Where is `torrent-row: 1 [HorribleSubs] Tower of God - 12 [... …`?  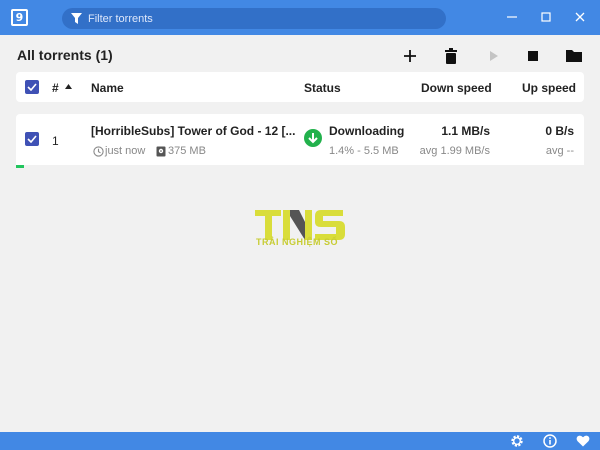
torrent-row: 1 [HorribleSubs] Tower of God - 12 [... … is located at coordinates (300, 139).